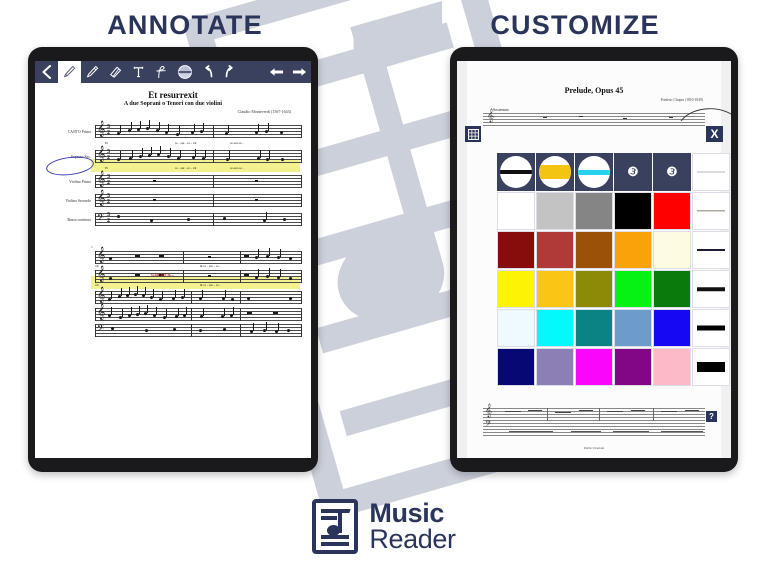  What do you see at coordinates (107, 143) in the screenshot?
I see `lyric: Et` at bounding box center [107, 143].